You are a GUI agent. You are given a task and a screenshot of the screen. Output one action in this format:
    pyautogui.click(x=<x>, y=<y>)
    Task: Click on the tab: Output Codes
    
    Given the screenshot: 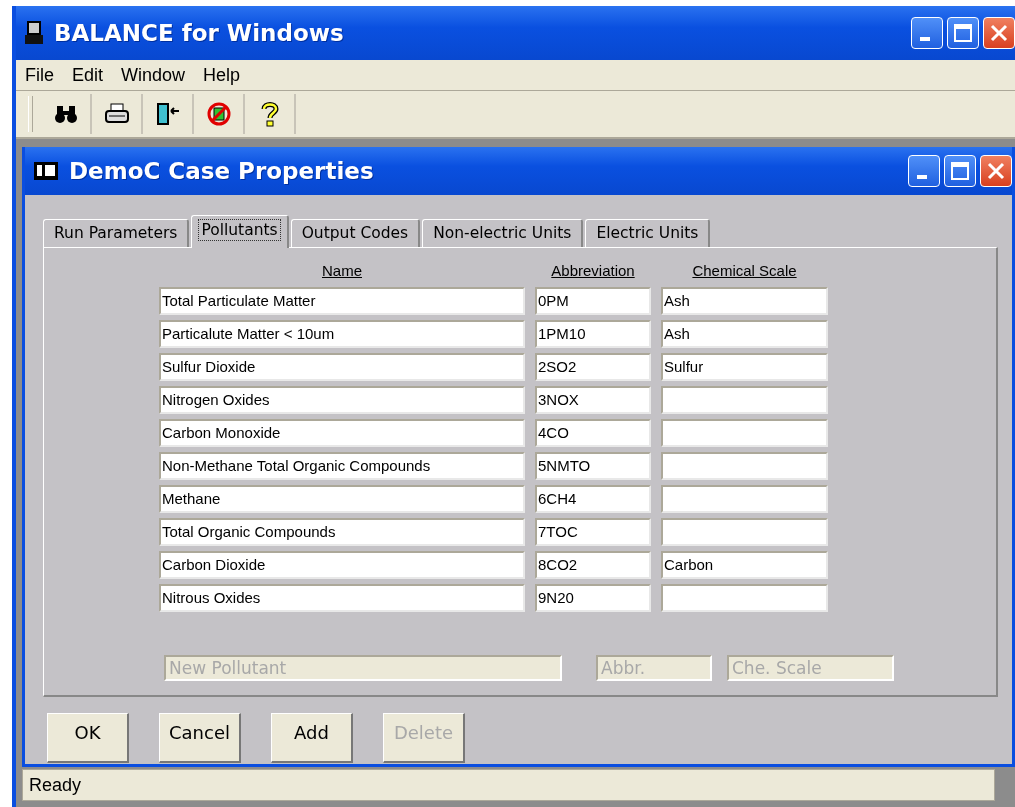 What is the action you would take?
    pyautogui.click(x=355, y=233)
    